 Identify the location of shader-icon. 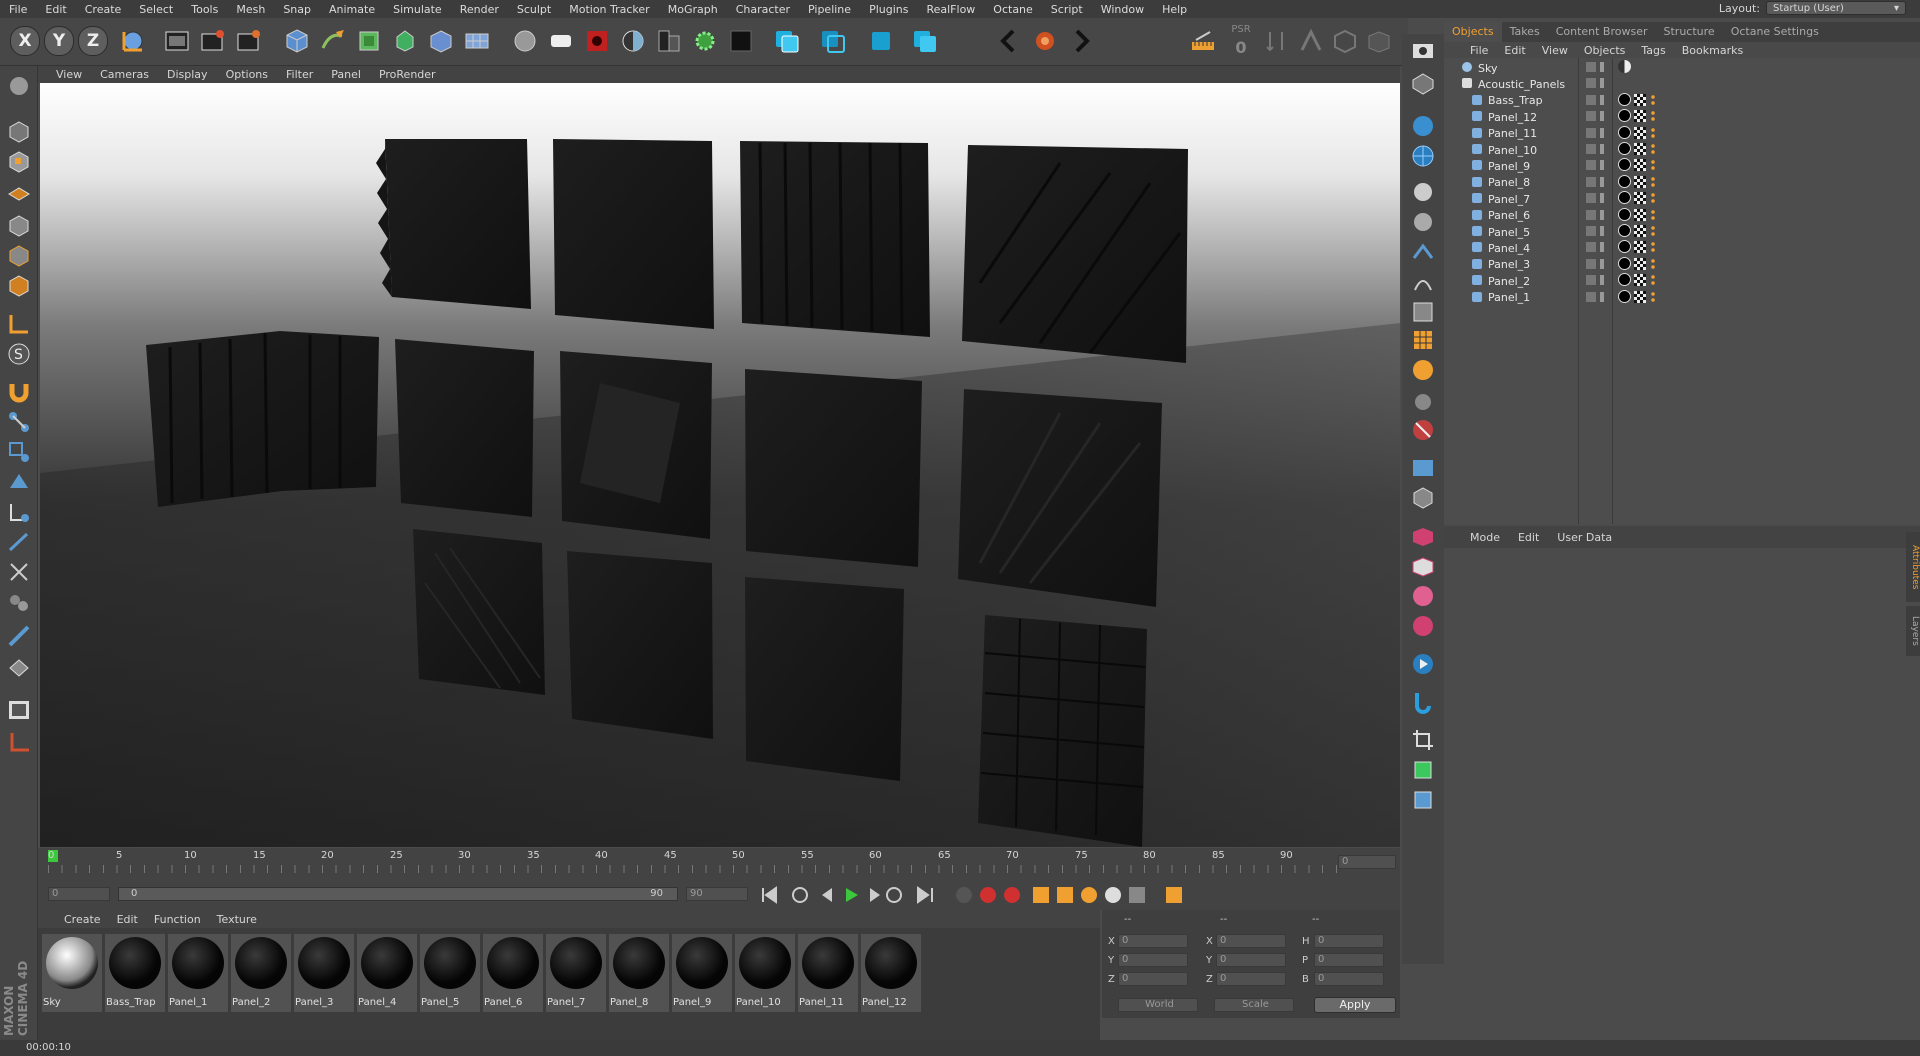
(1423, 626).